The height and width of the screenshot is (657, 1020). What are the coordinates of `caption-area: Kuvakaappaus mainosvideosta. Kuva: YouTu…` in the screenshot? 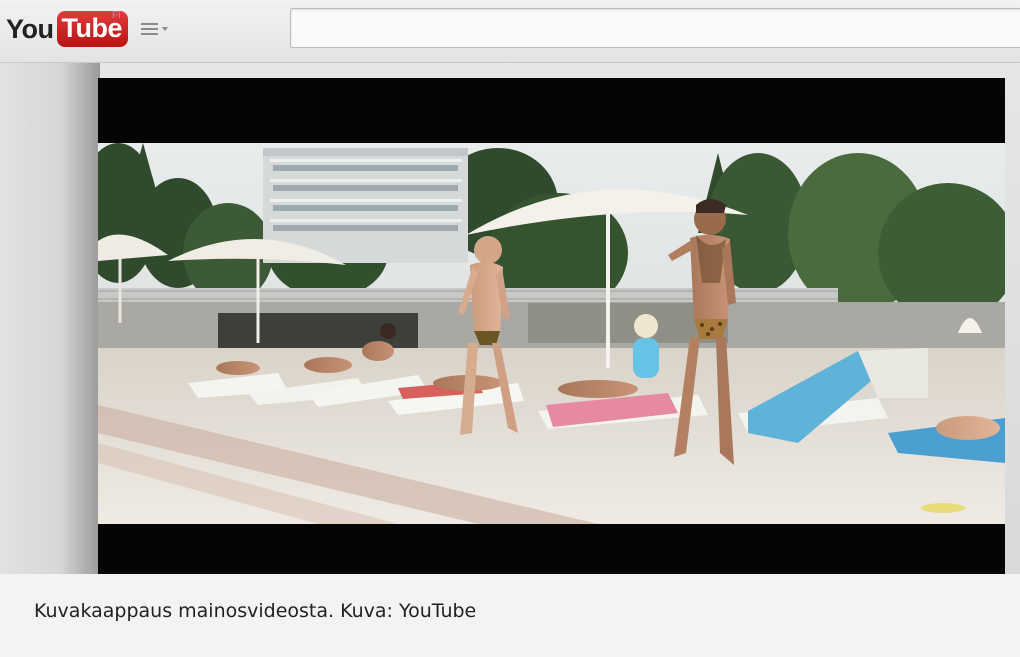 It's located at (510, 615).